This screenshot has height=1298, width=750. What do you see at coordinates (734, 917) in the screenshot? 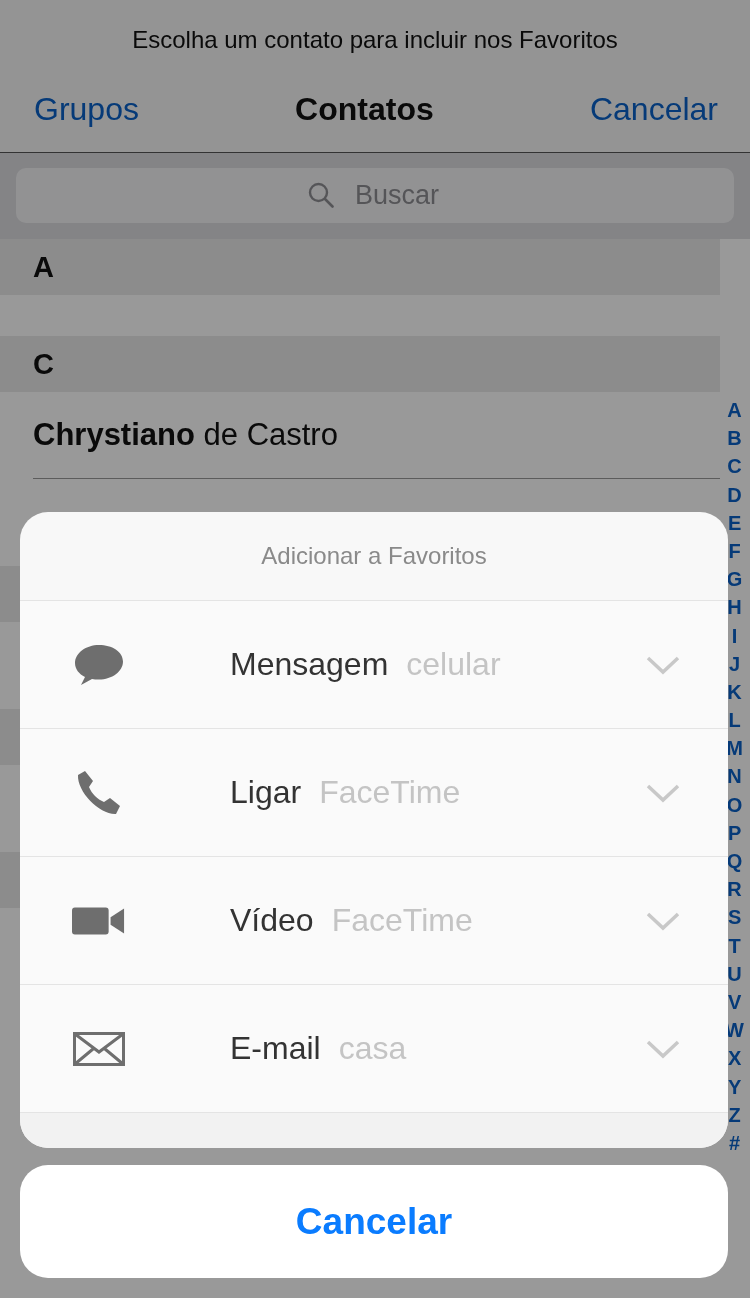
I see `index-letter: S` at bounding box center [734, 917].